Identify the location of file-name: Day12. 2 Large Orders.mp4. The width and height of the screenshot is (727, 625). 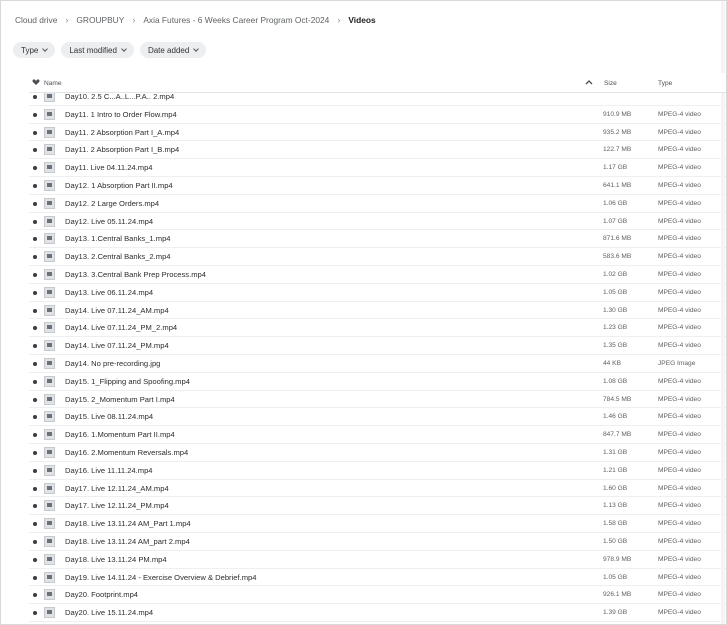
(112, 203).